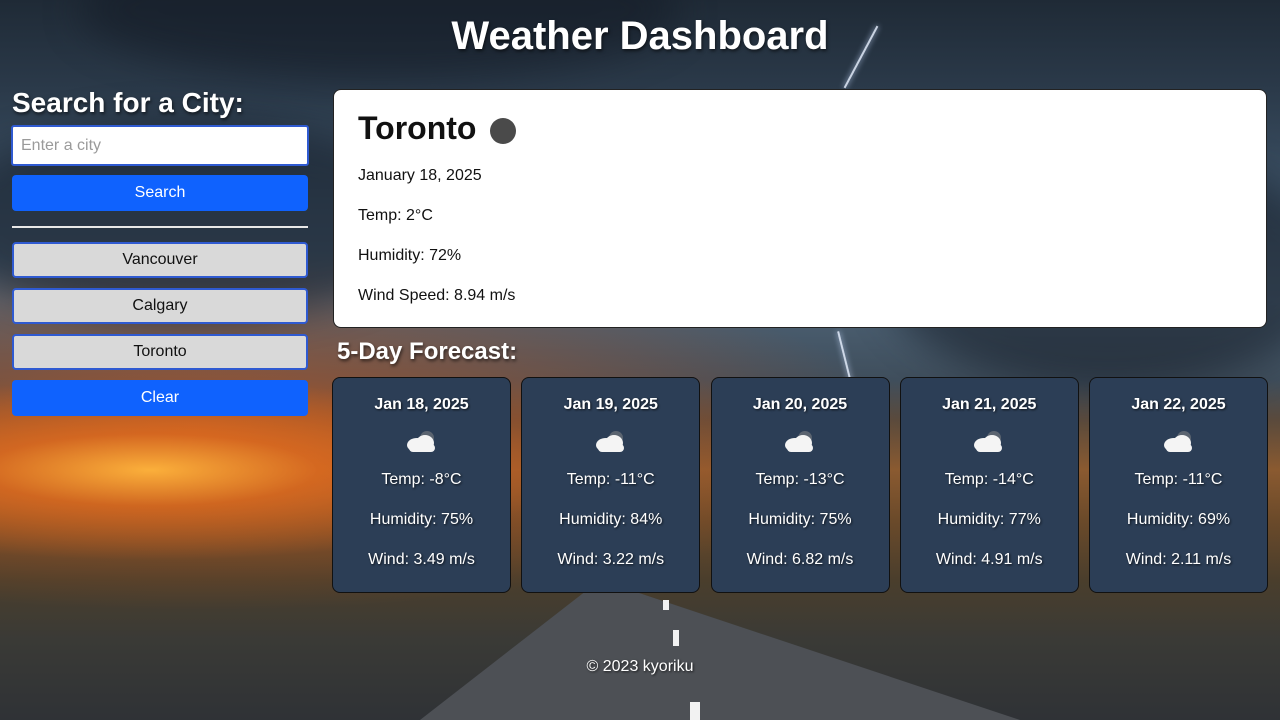 Image resolution: width=1280 pixels, height=720 pixels. I want to click on forecast-date: Jan 19, 2025, so click(610, 404).